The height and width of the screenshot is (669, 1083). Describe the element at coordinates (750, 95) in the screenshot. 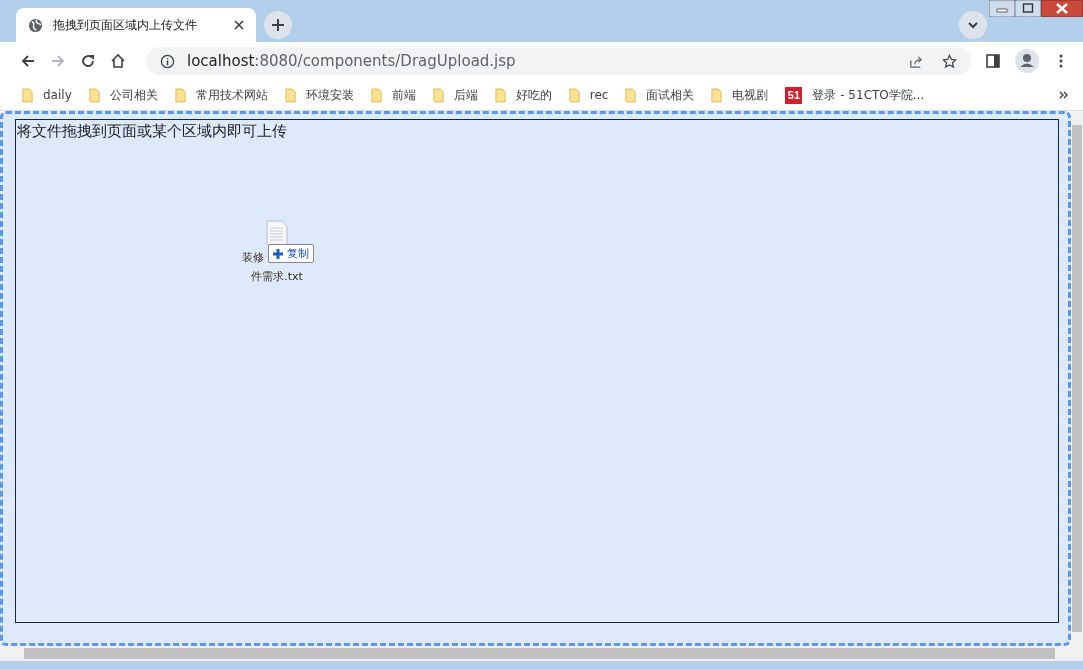

I see `bookmark-link: 电视剧` at that location.